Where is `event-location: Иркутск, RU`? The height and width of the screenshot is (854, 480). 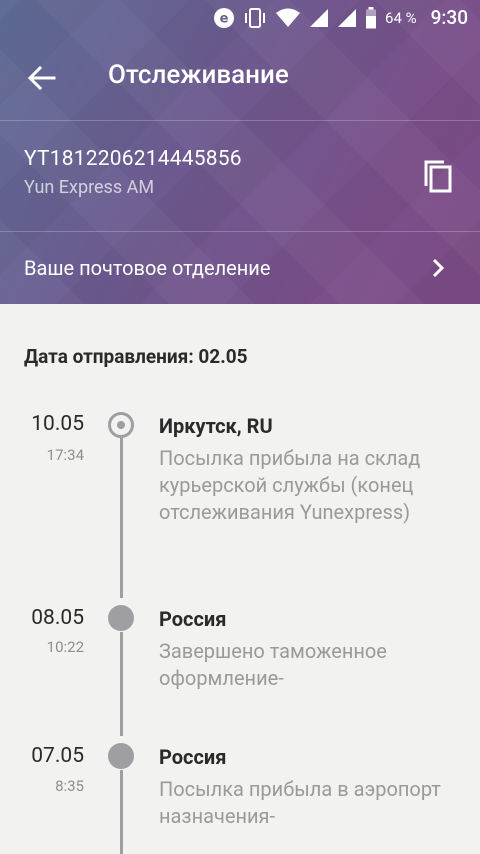
event-location: Иркутск, RU is located at coordinates (216, 426).